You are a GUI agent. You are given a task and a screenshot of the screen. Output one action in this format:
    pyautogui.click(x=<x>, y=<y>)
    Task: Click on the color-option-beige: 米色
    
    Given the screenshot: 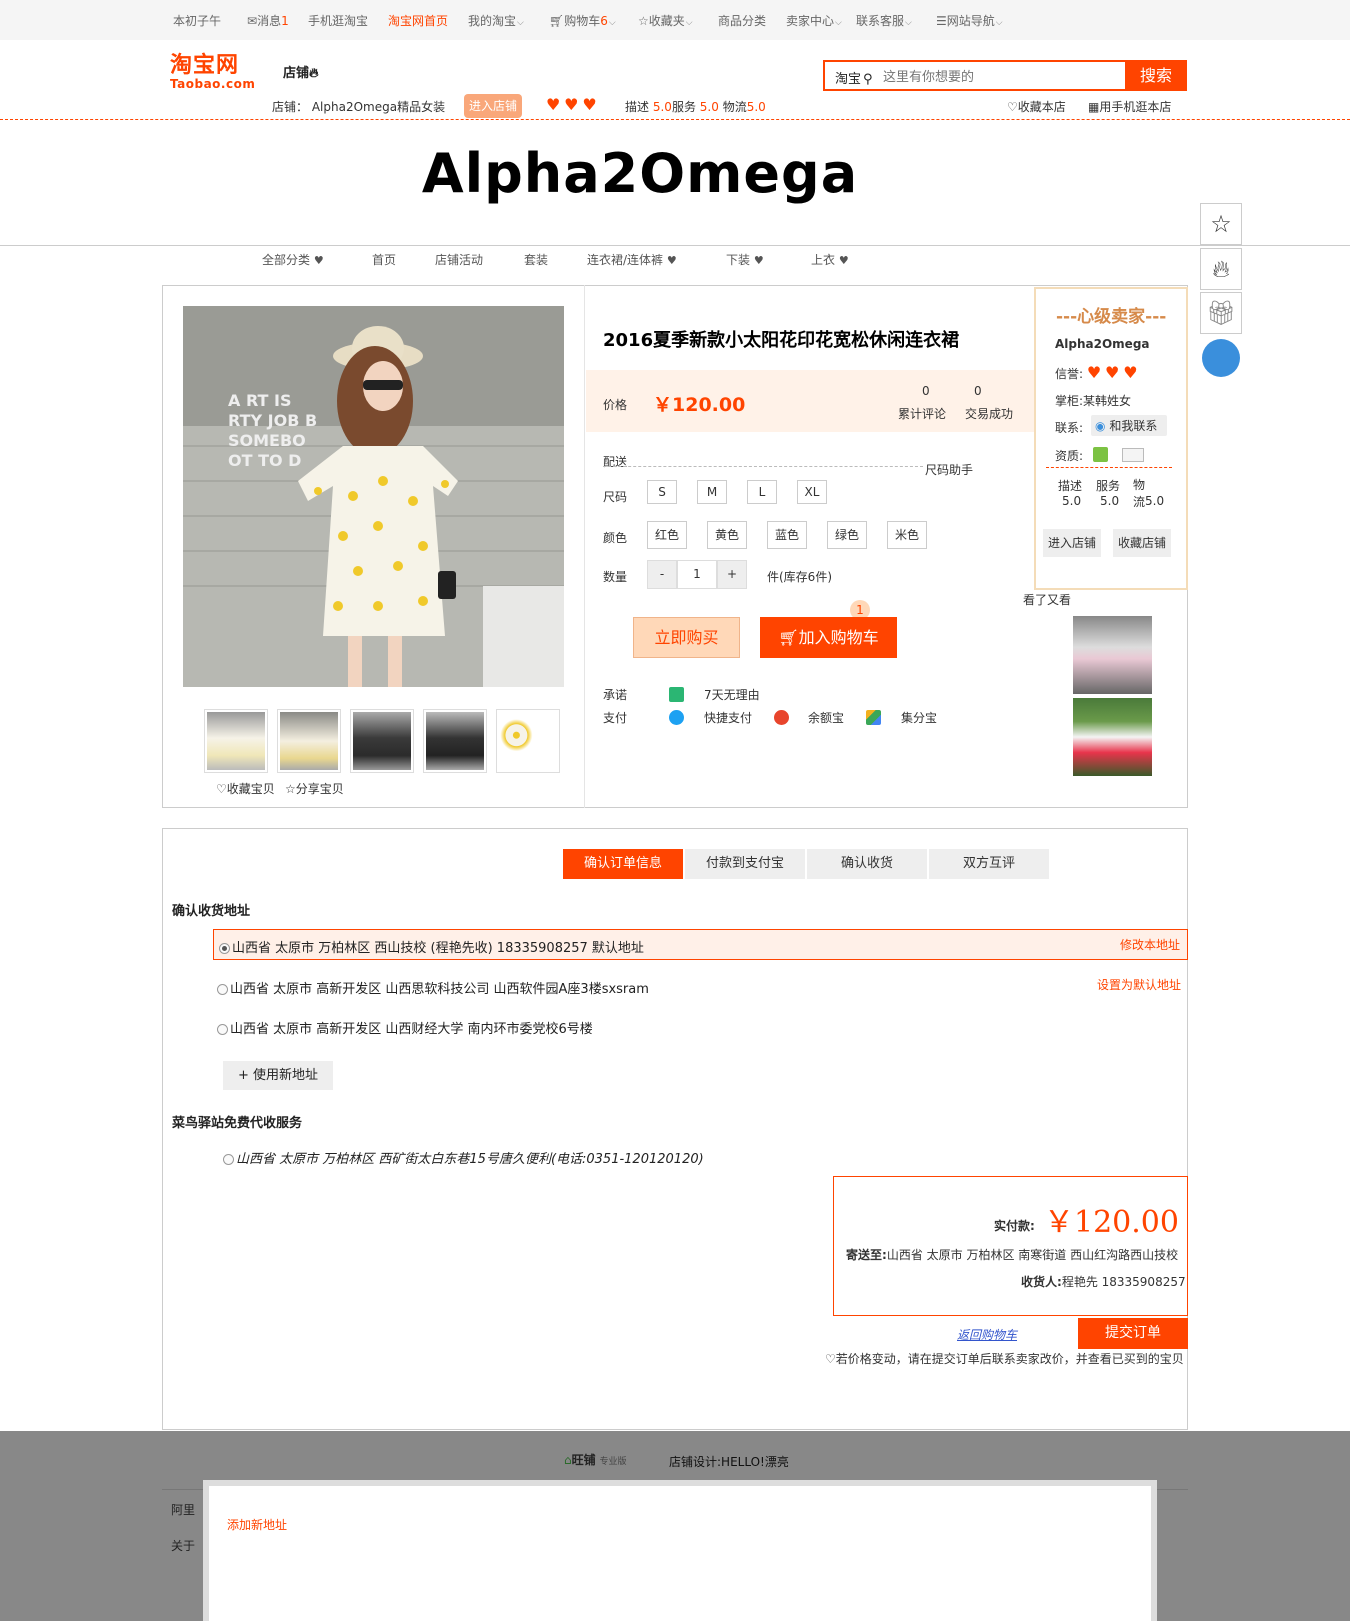 What is the action you would take?
    pyautogui.click(x=907, y=535)
    